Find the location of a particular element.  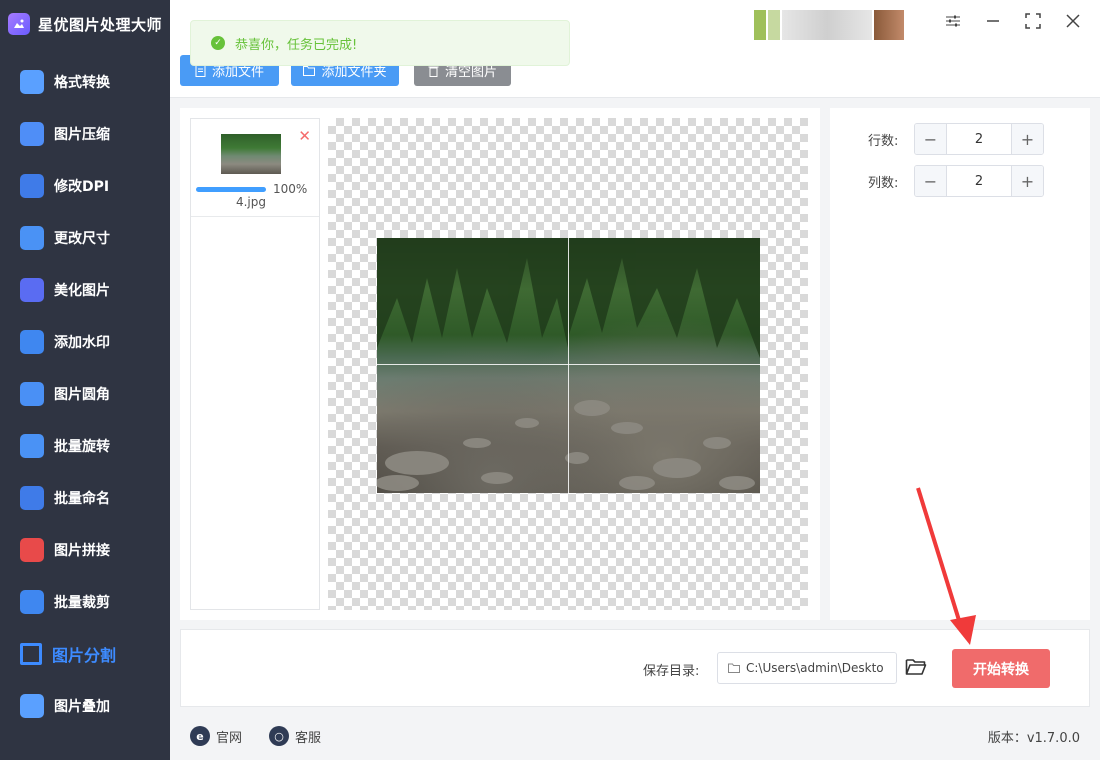

file-name: 4.jpg is located at coordinates (251, 202).